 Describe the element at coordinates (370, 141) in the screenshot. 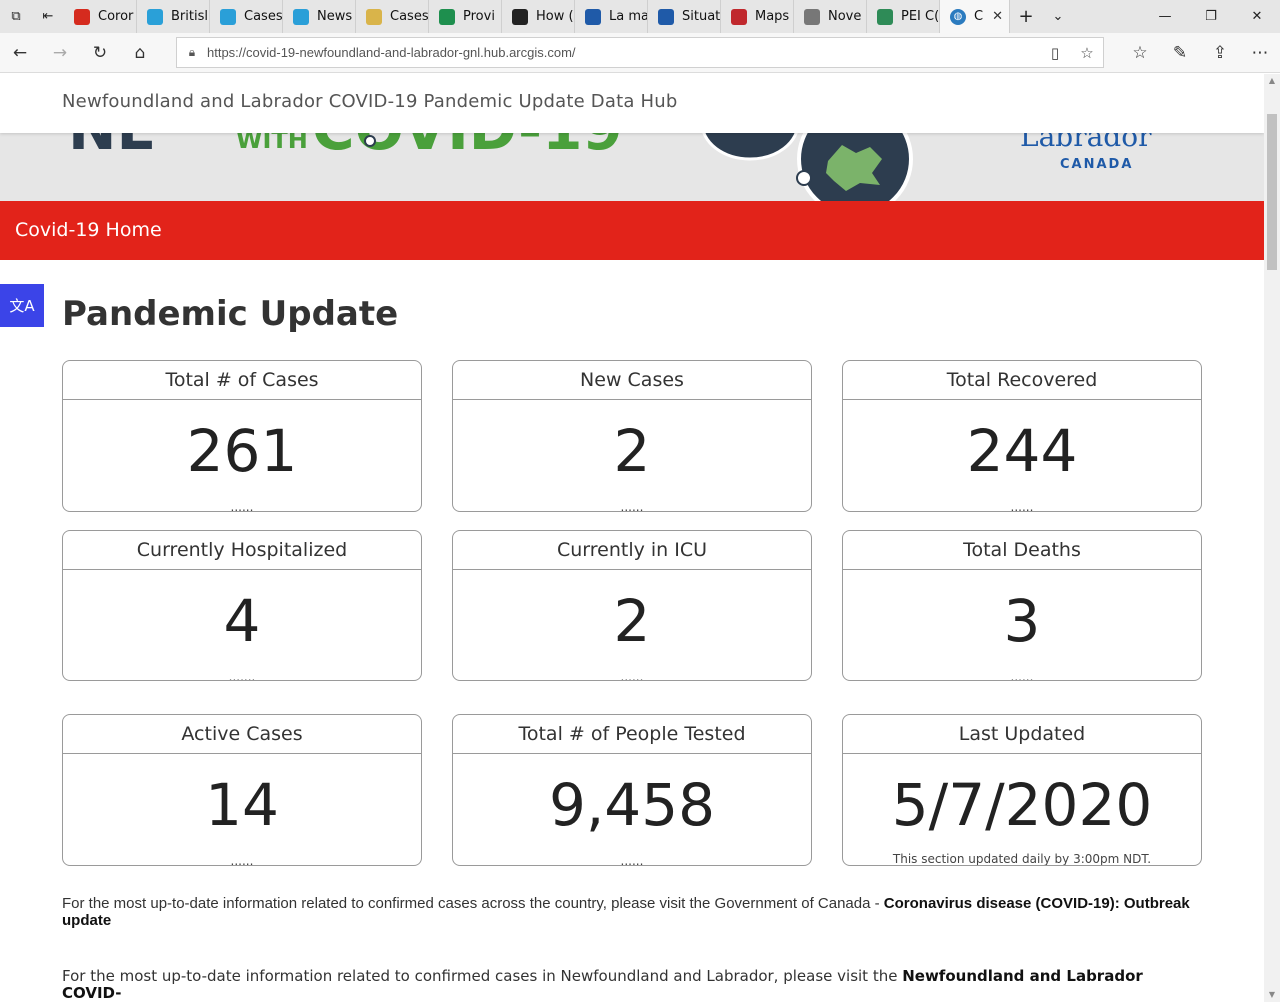

I see `banner-dot-icon` at that location.